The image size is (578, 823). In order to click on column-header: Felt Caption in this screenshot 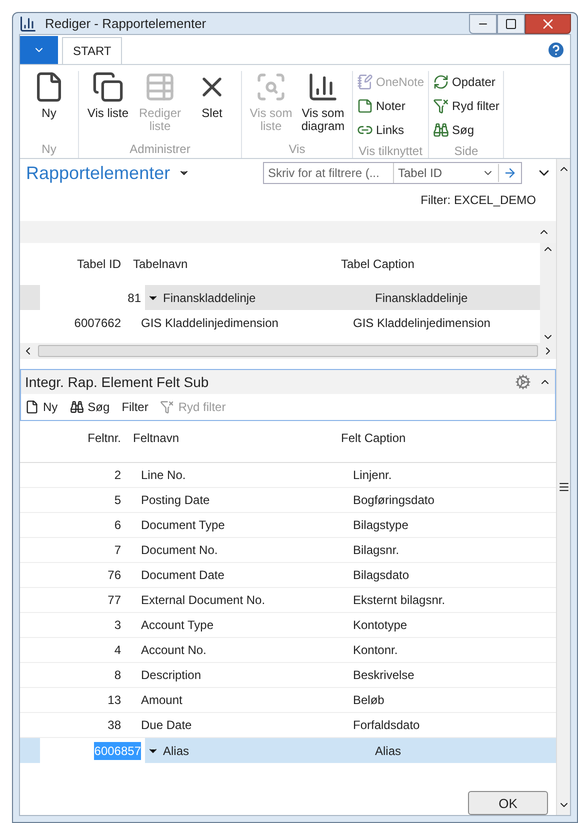, I will do `click(373, 439)`.